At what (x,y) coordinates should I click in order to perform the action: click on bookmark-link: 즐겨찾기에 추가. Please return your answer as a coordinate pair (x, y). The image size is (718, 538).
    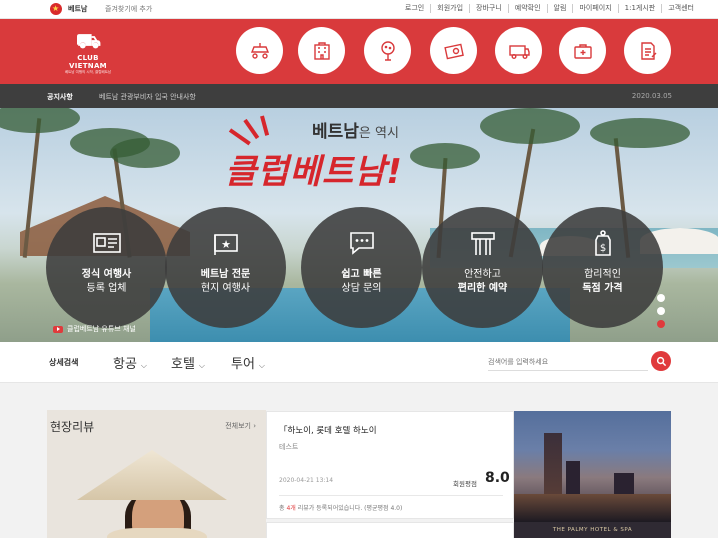
    Looking at the image, I should click on (128, 9).